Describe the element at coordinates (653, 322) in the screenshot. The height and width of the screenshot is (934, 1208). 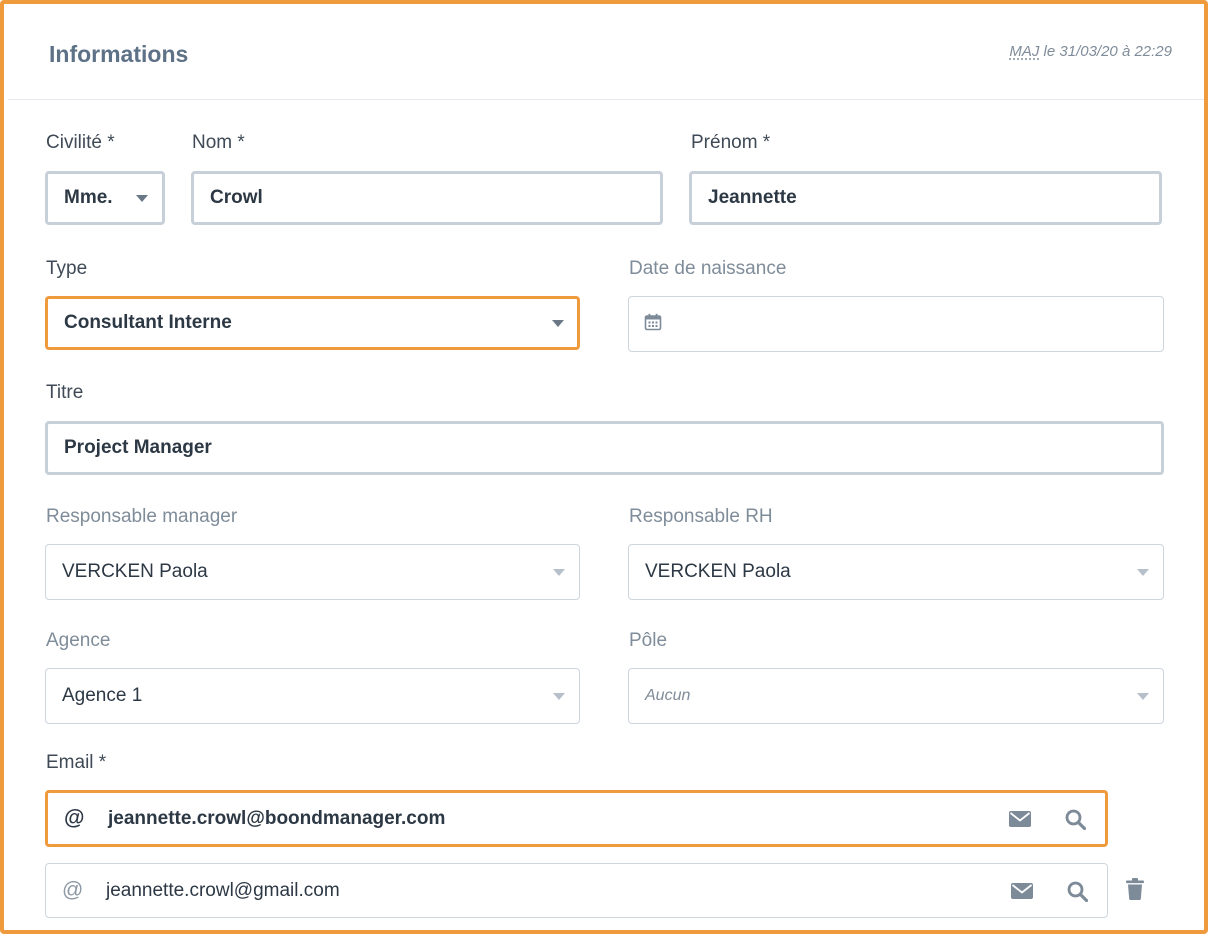
I see `calendar-icon` at that location.